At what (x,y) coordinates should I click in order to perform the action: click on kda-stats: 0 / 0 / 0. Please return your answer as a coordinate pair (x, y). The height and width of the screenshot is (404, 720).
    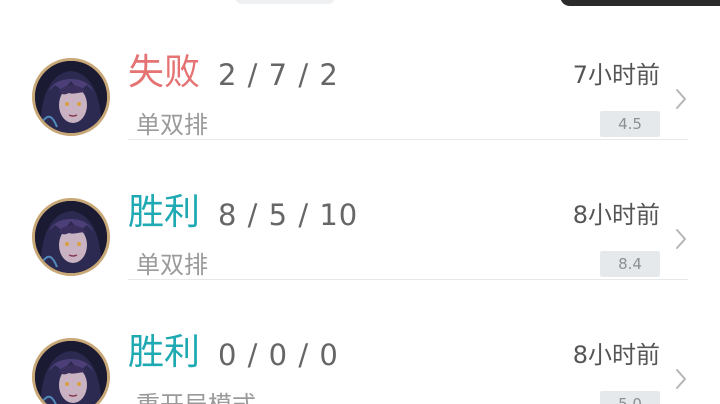
    Looking at the image, I should click on (278, 355).